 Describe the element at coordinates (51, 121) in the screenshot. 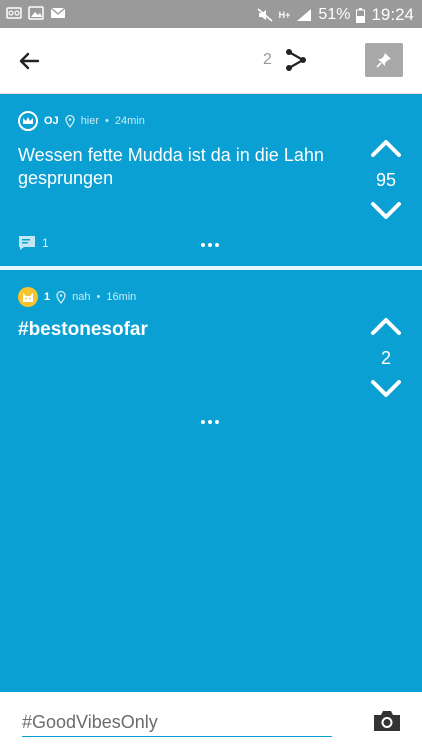

I see `post-username: OJ` at that location.